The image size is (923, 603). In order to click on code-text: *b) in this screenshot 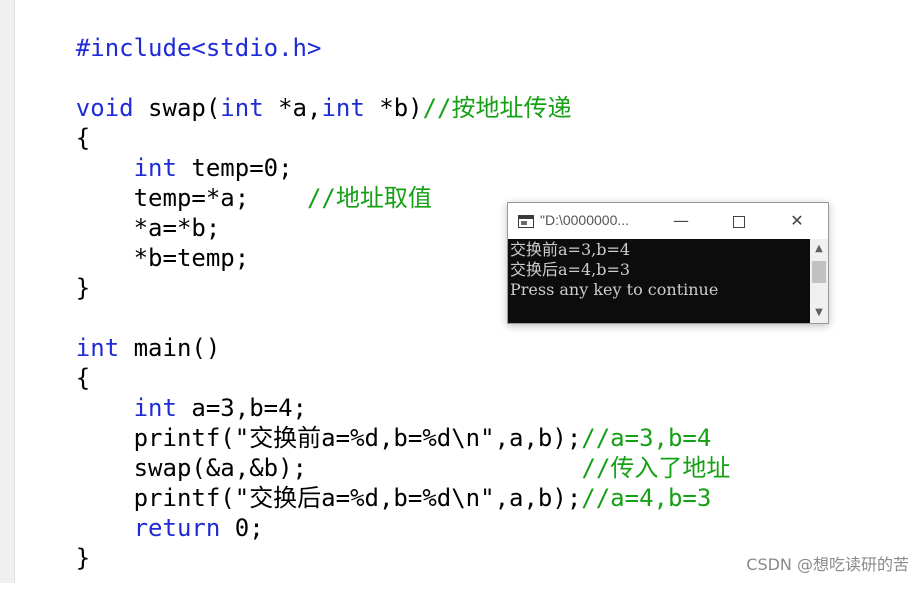, I will do `click(393, 108)`.